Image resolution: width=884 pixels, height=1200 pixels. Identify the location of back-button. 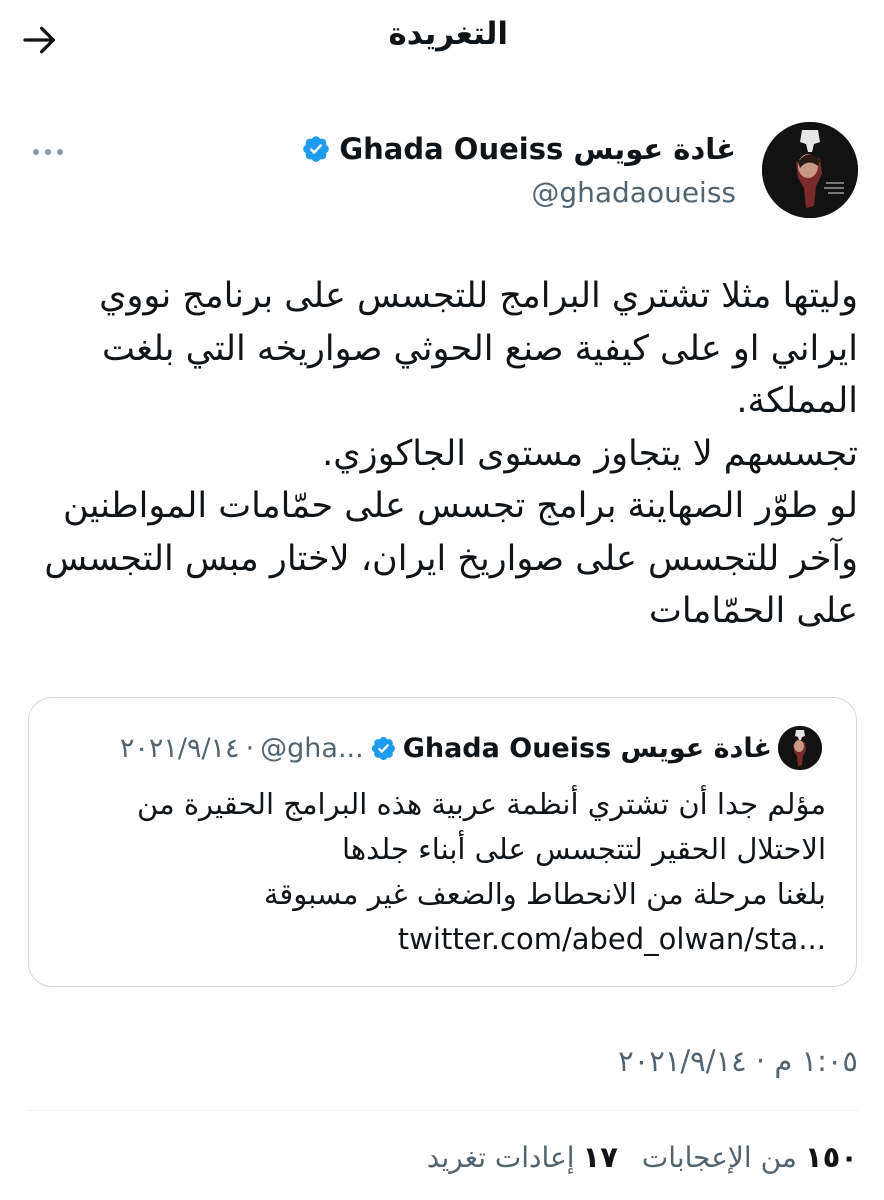
(40, 40).